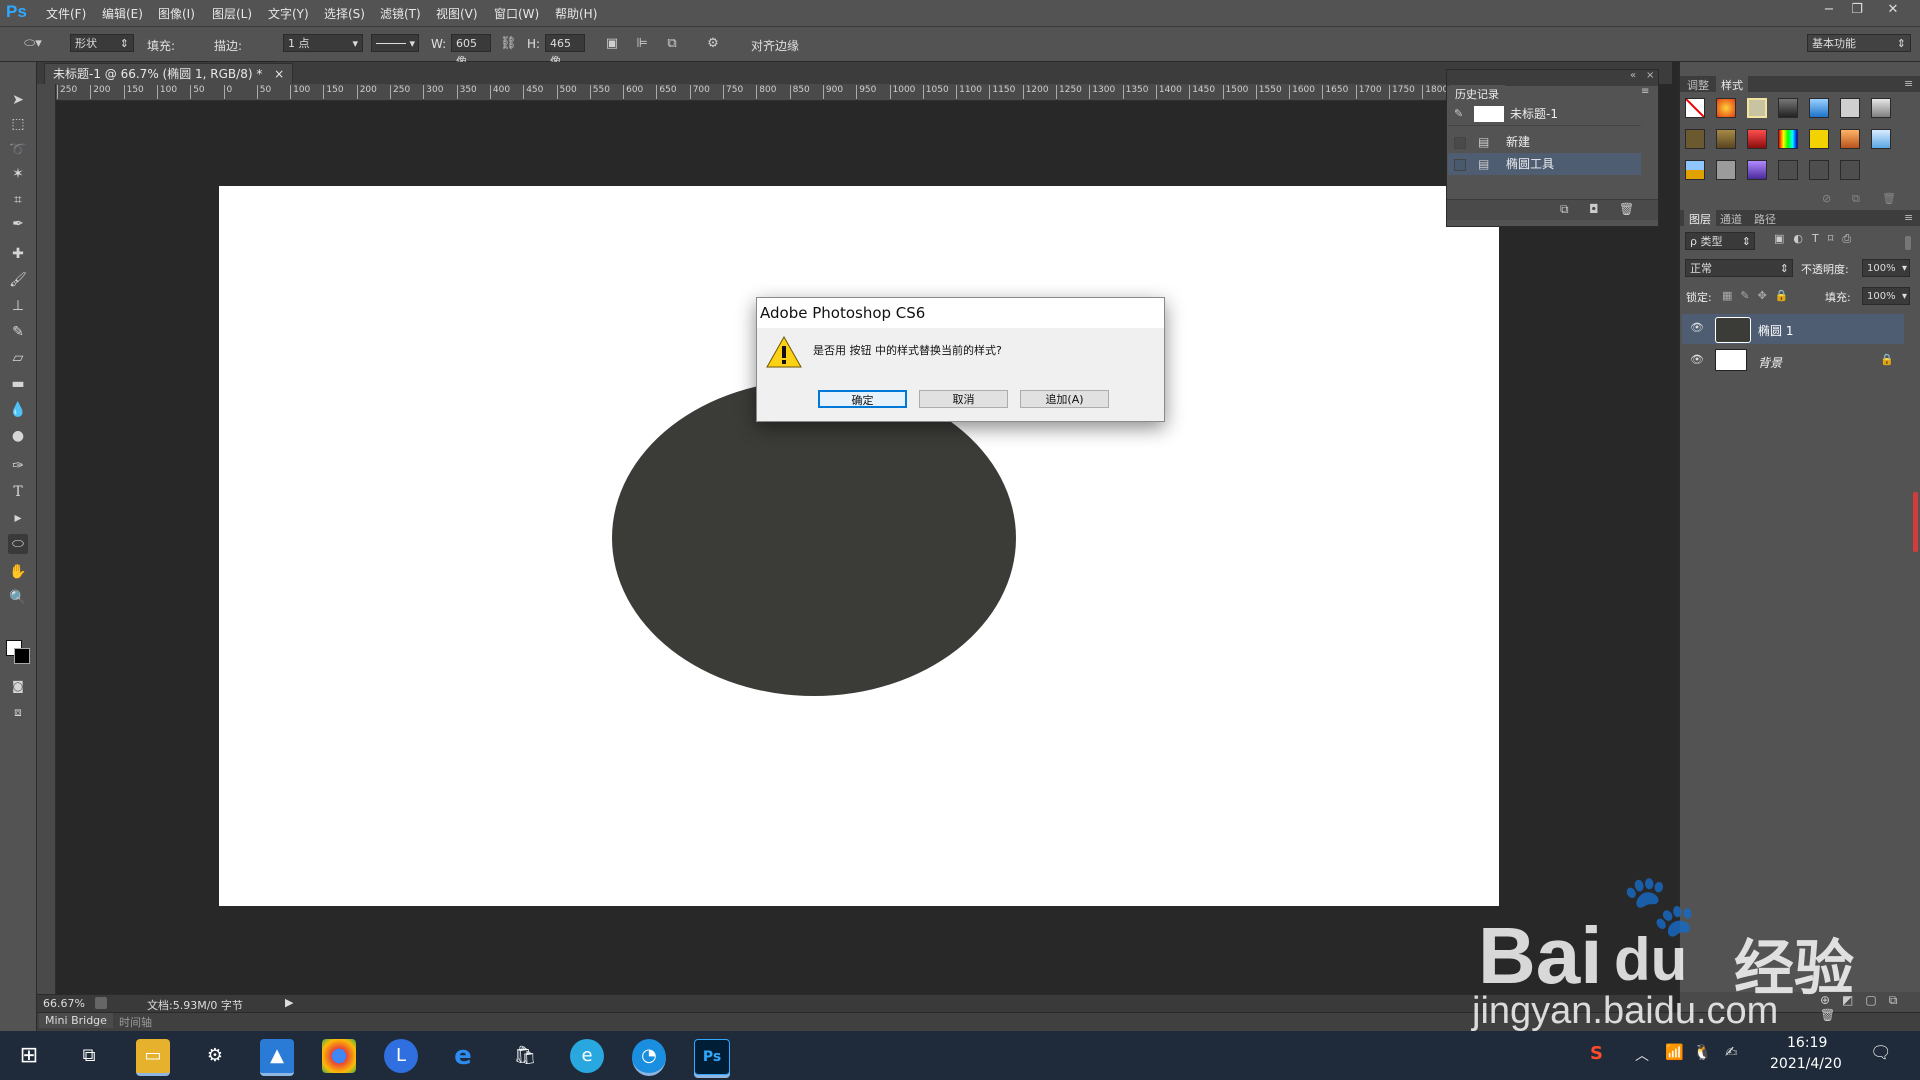 This screenshot has height=1080, width=1920. What do you see at coordinates (18, 686) in the screenshot?
I see `quick-mask-icon: ◙` at bounding box center [18, 686].